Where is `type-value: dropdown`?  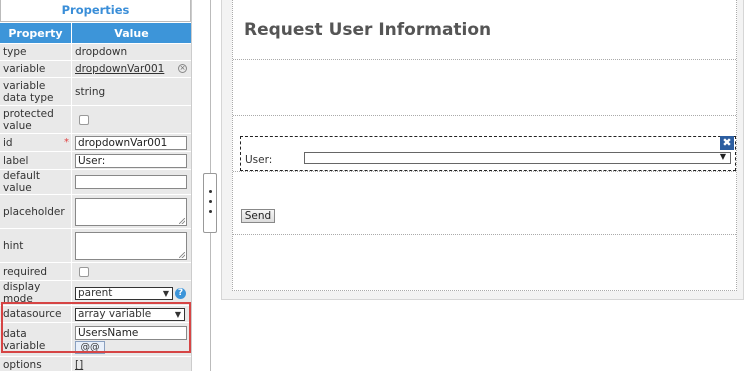
type-value: dropdown is located at coordinates (131, 52).